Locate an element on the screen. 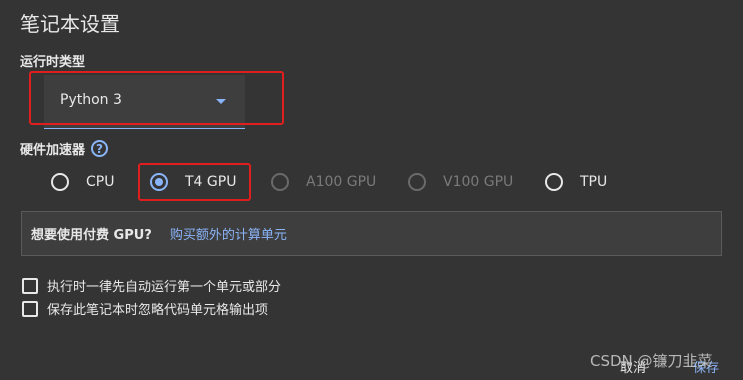  option-omit-code-output: 保存此笔记本时忽略代码单元格输出项 is located at coordinates (145, 308).